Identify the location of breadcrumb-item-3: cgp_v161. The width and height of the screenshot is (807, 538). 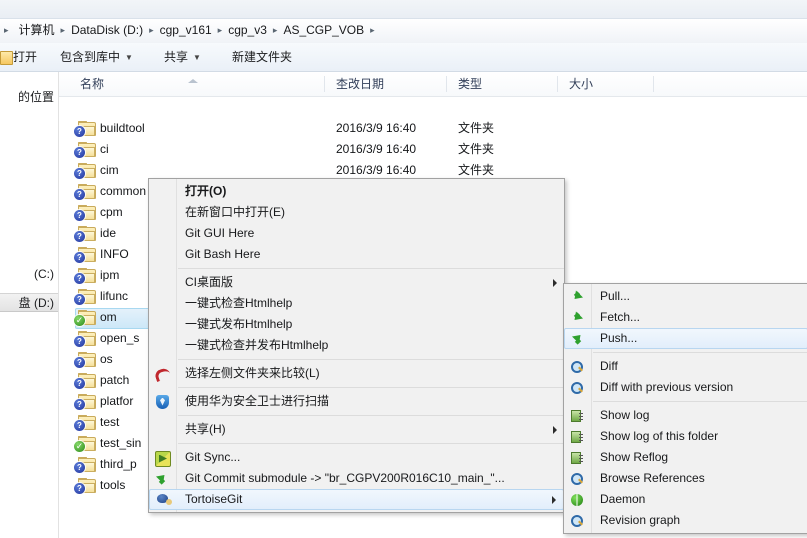
(186, 30).